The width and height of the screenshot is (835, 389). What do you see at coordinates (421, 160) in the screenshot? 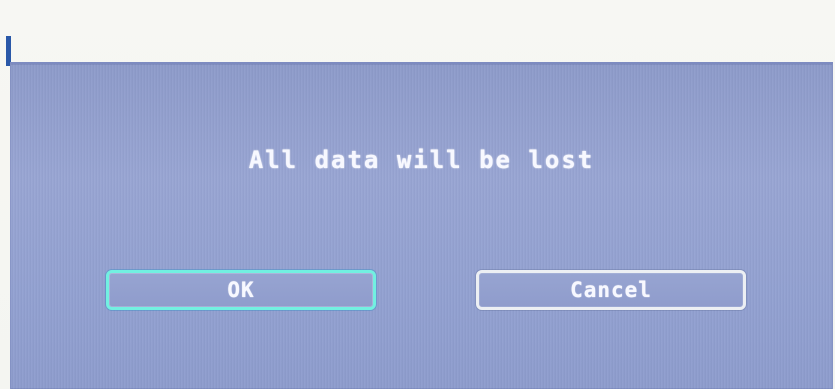
I see `dialog-message: All data will be lost` at bounding box center [421, 160].